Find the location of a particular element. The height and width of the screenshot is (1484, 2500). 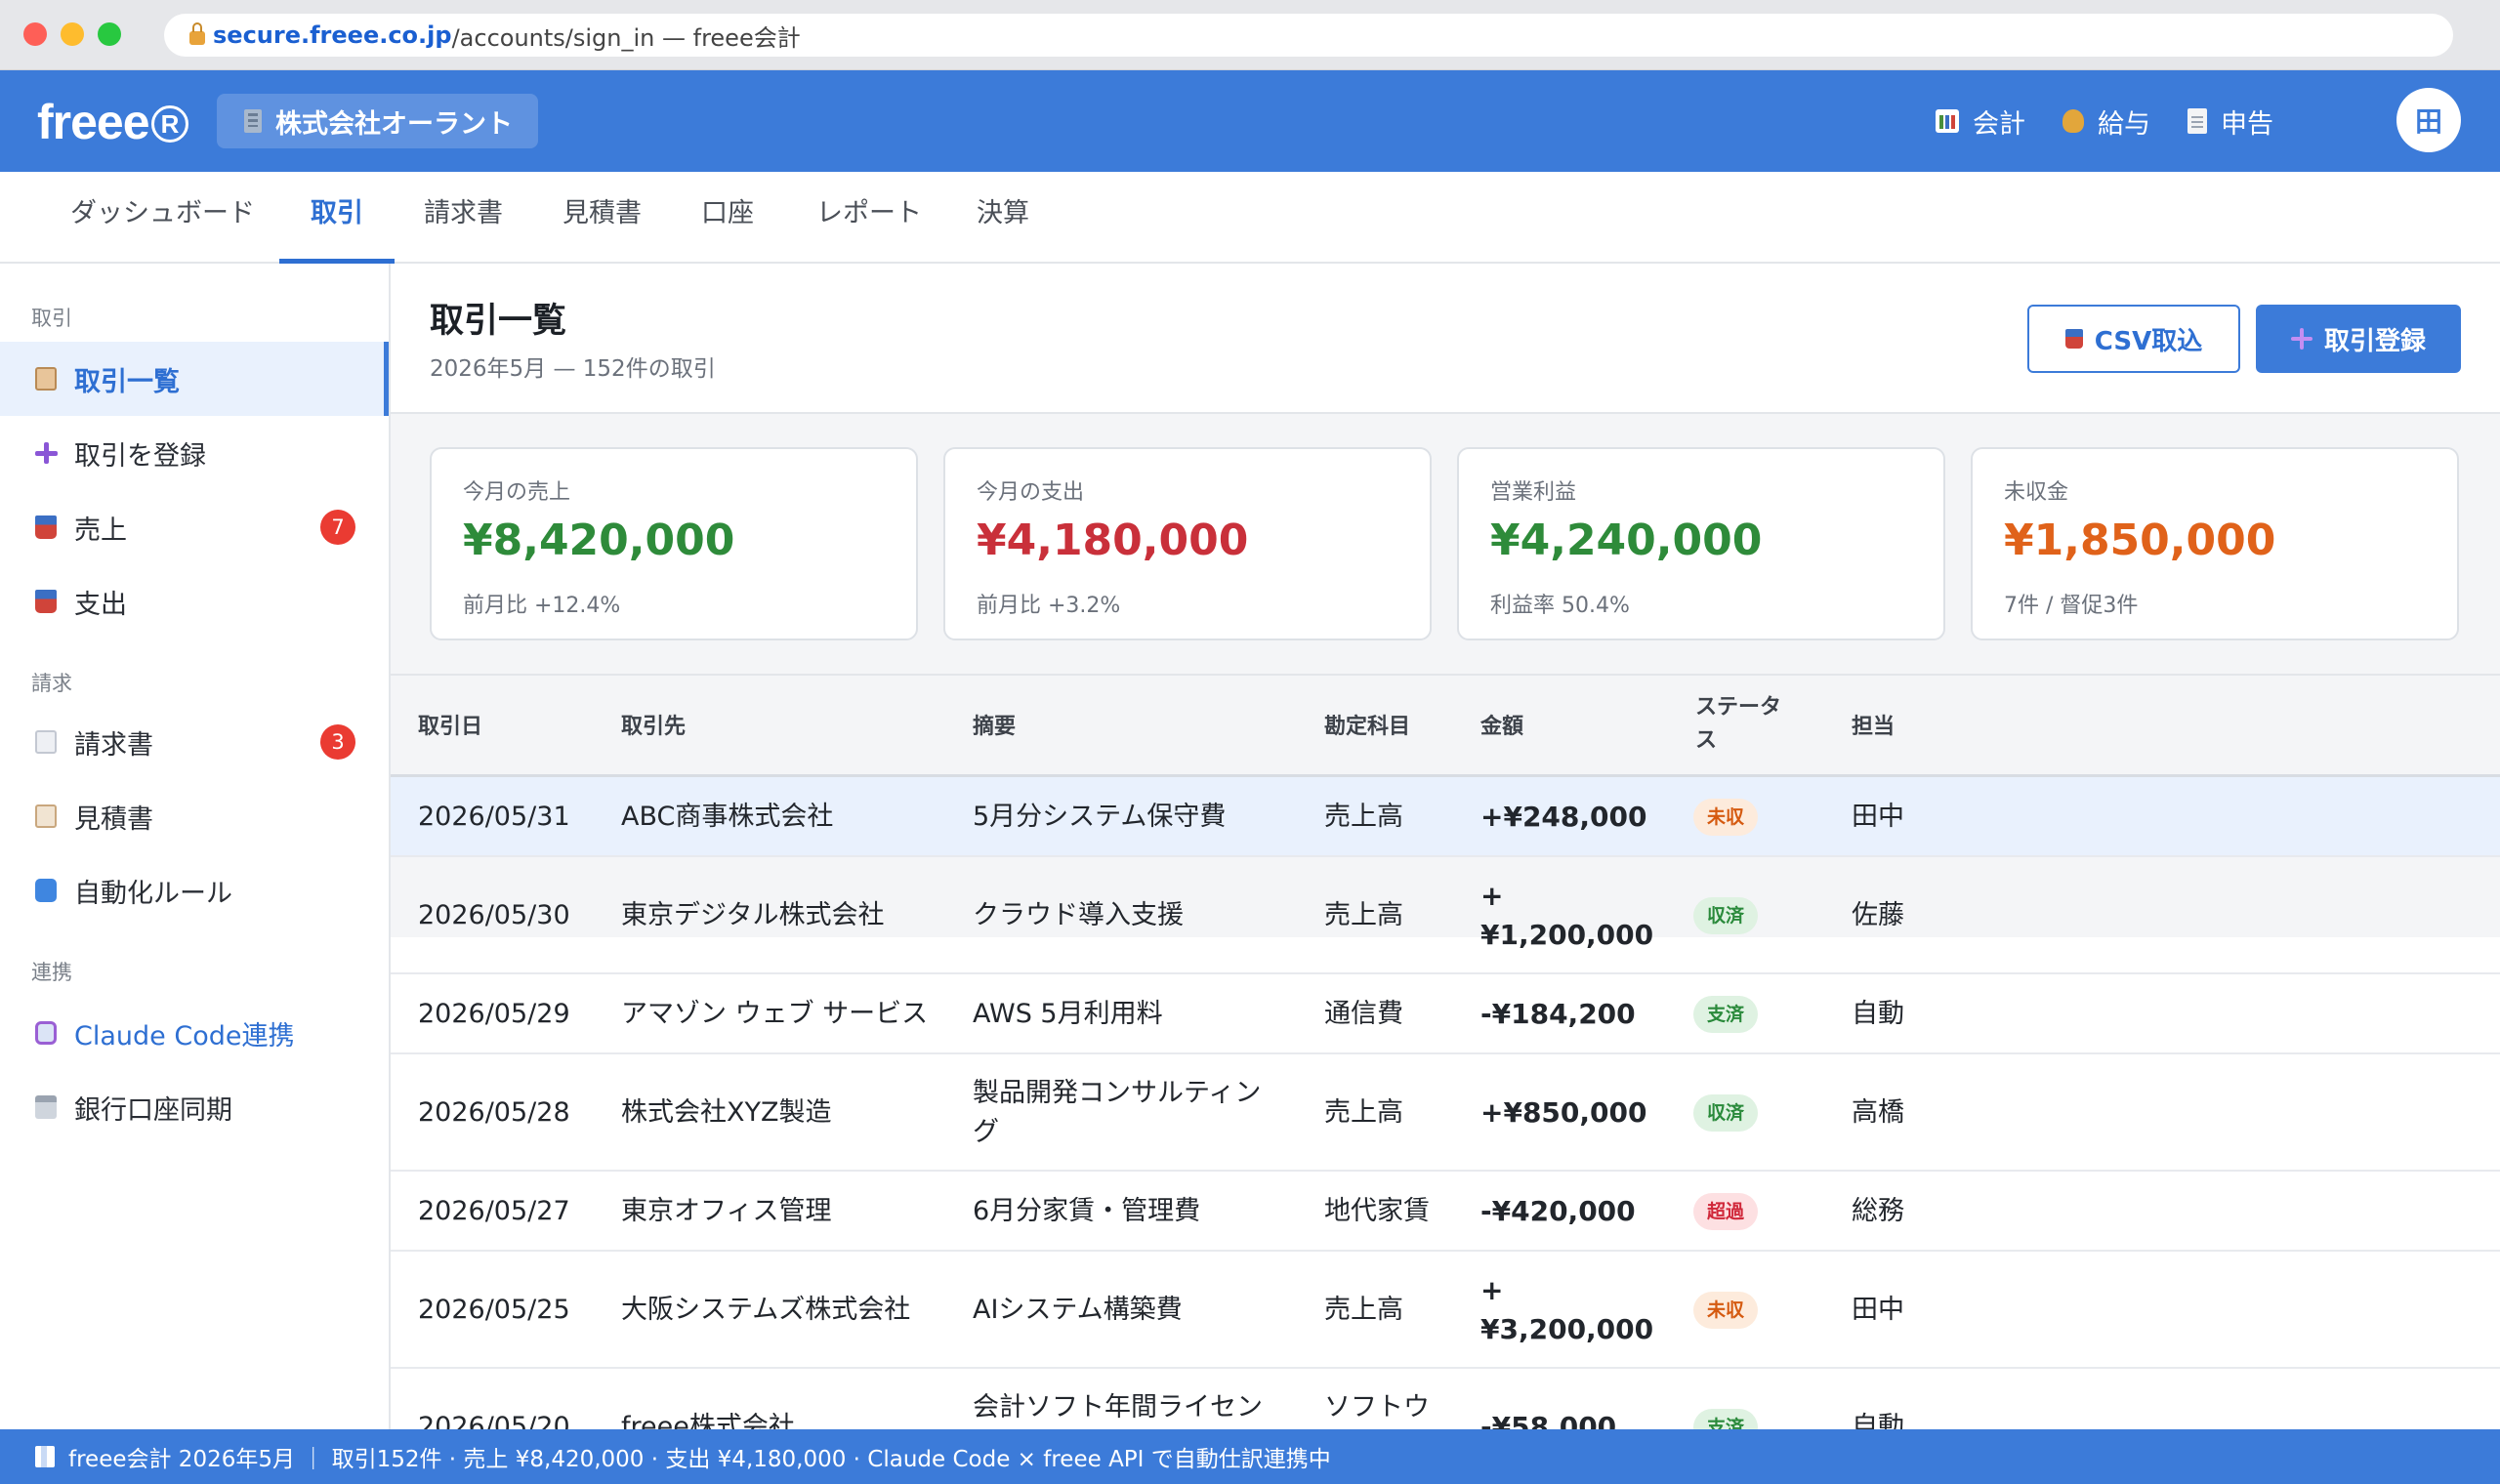

column-header-owner: 担当 is located at coordinates (1873, 728).